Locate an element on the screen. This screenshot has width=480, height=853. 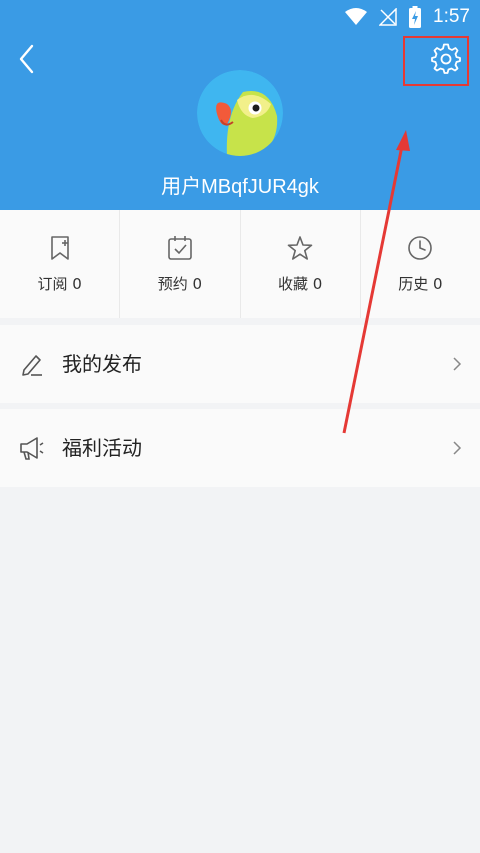
stat-reserve: 预约 0 is located at coordinates (180, 264).